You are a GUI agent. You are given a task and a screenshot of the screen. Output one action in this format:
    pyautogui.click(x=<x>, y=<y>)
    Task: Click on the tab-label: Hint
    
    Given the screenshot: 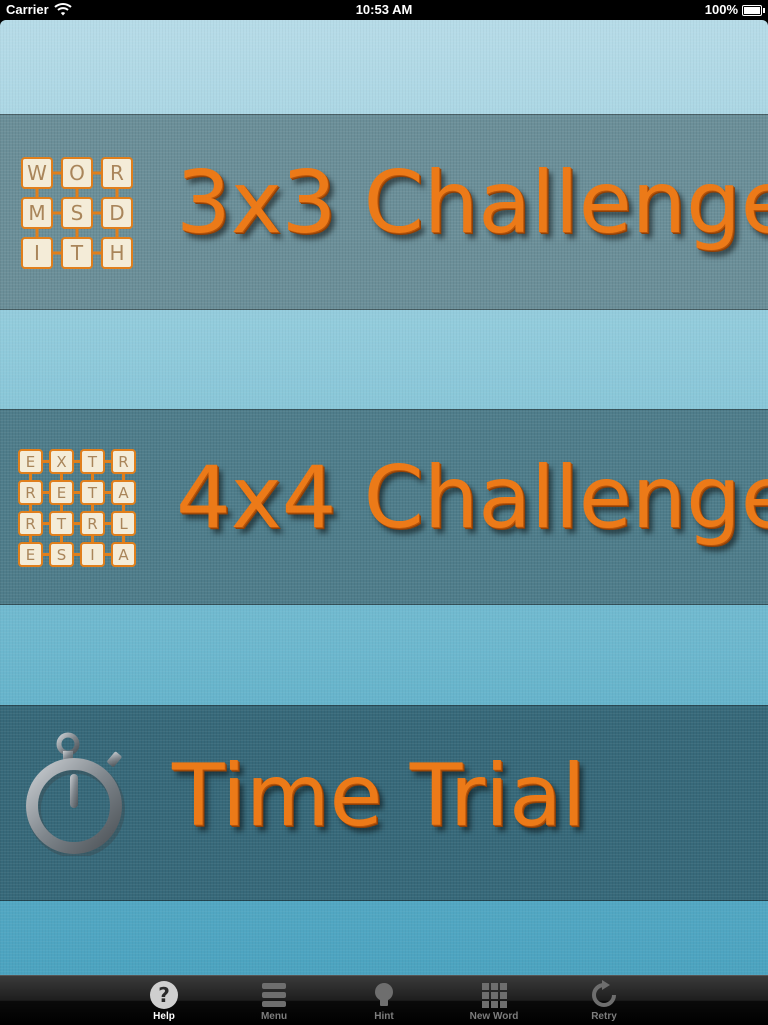 What is the action you would take?
    pyautogui.click(x=384, y=1016)
    